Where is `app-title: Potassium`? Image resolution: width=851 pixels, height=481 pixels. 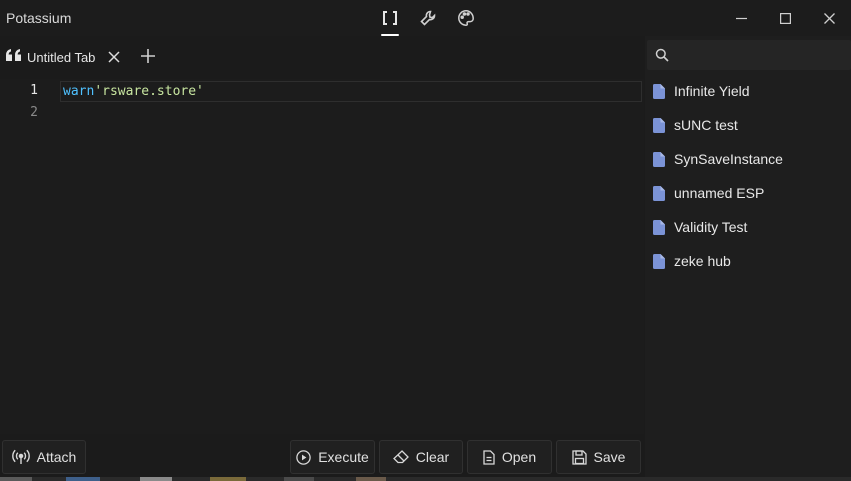
app-title: Potassium is located at coordinates (39, 18).